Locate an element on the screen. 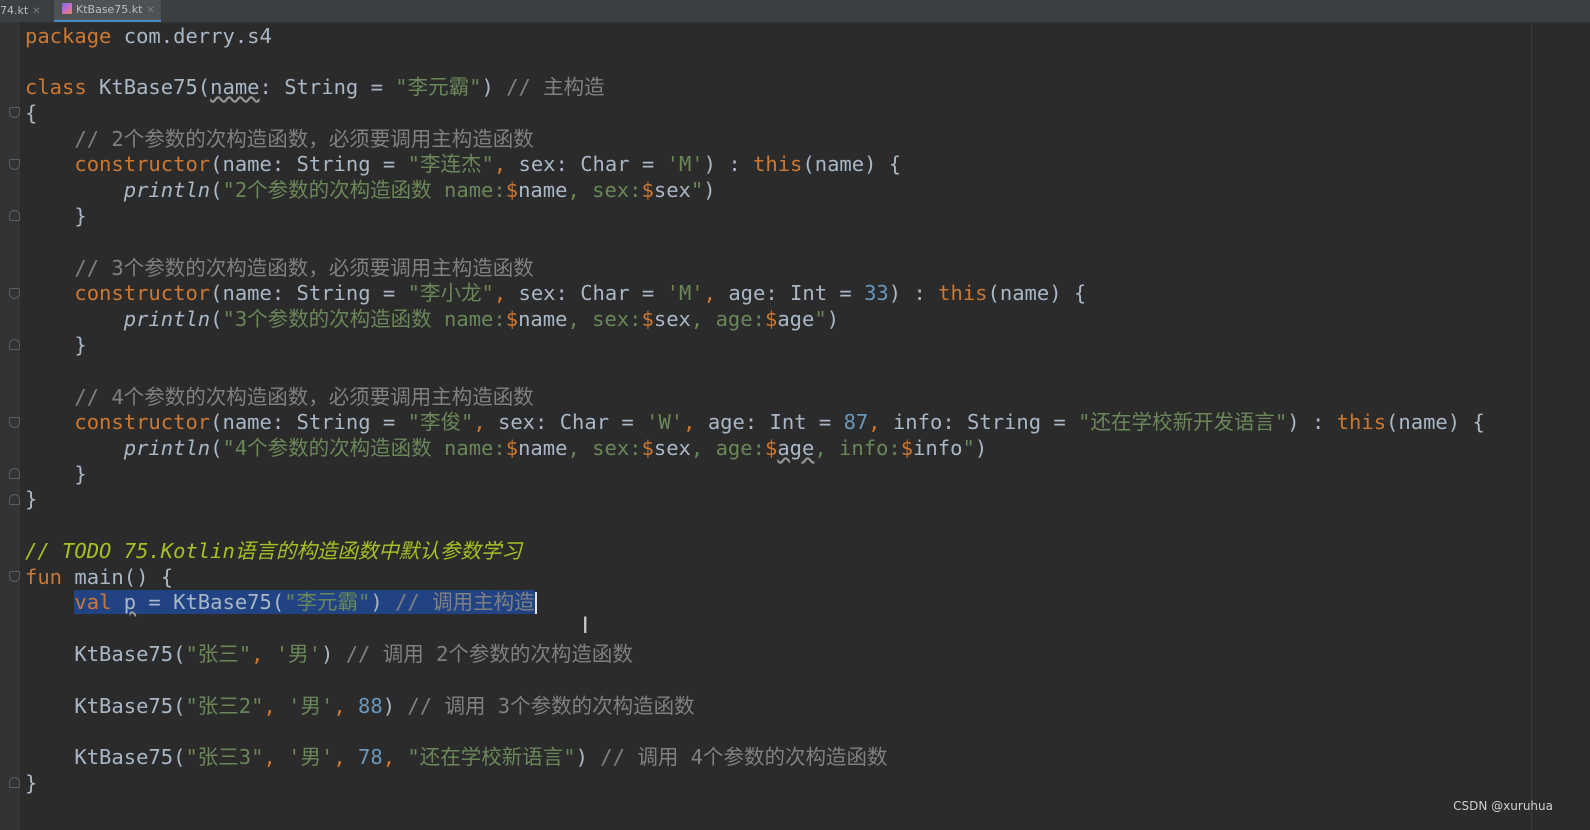  mouse-ibeam-cursor-icon: I is located at coordinates (585, 626).